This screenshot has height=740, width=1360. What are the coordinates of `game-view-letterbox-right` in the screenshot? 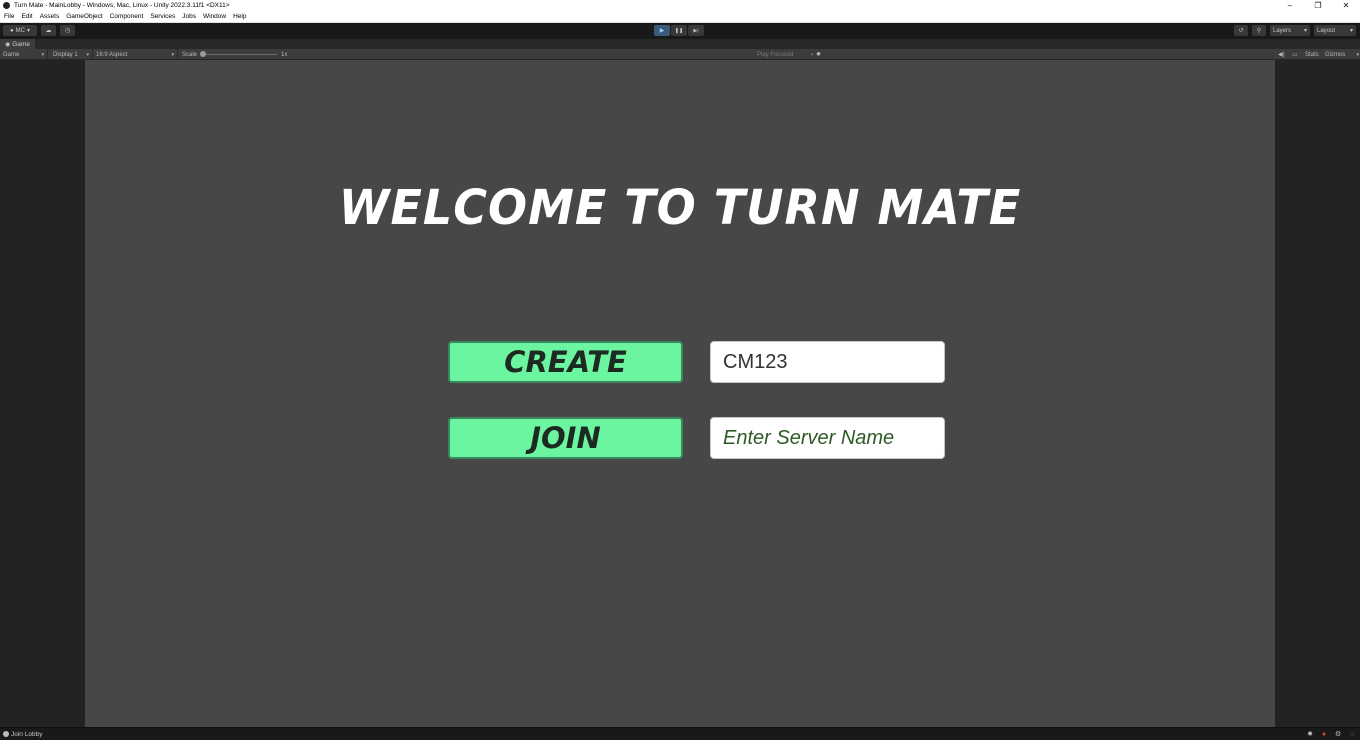 It's located at (1317, 393).